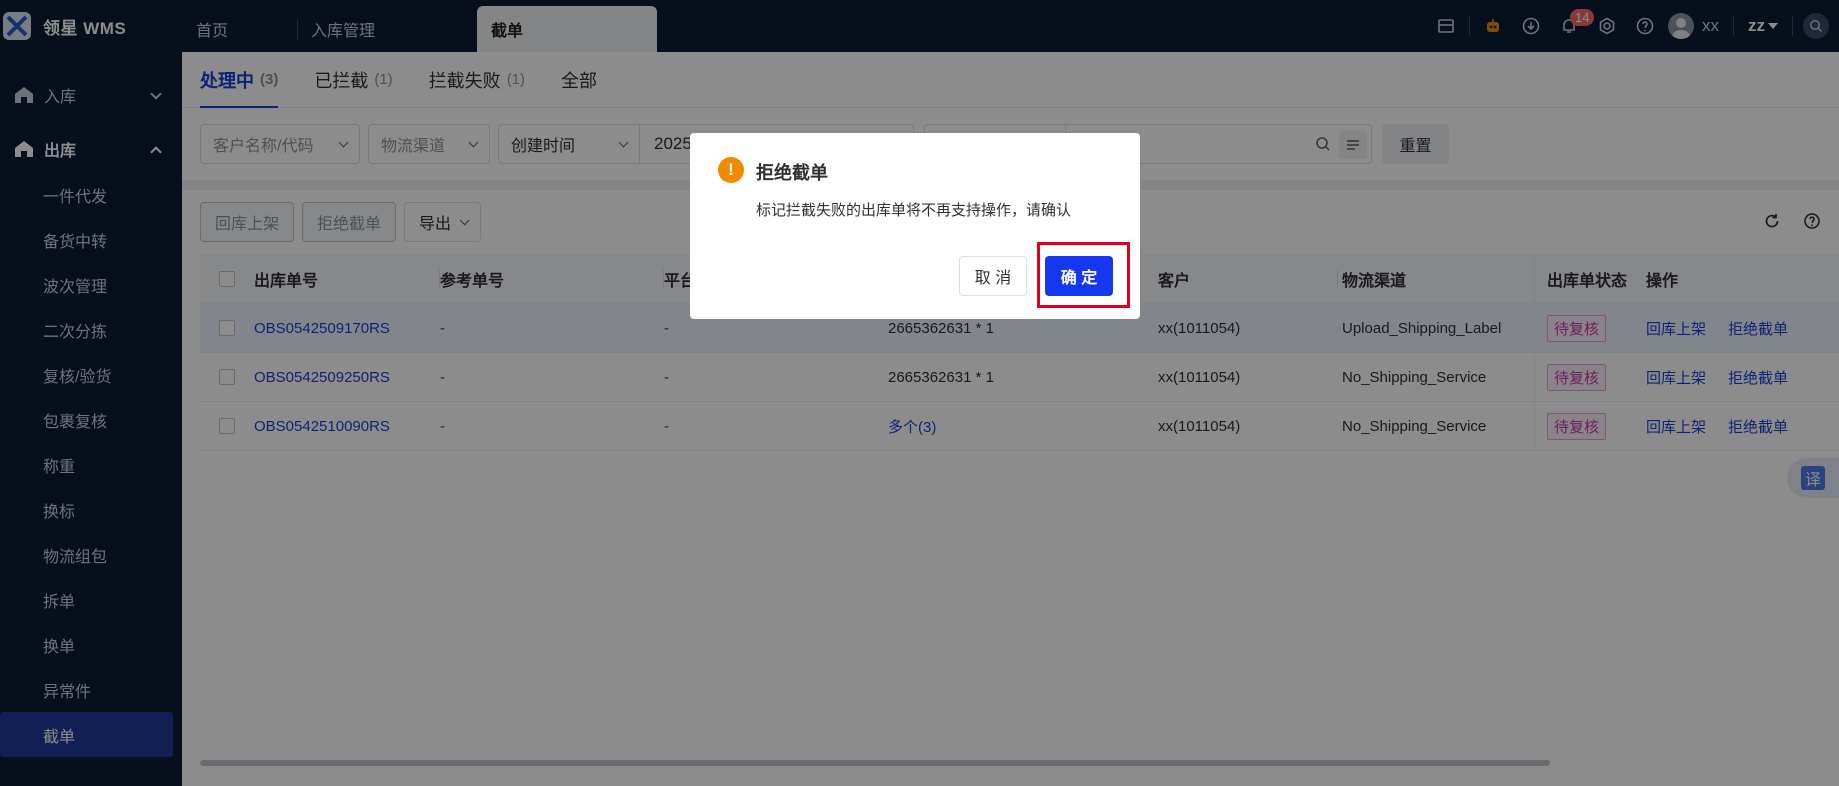 The image size is (1839, 786). Describe the element at coordinates (731, 170) in the screenshot. I see `warning-icon: !` at that location.